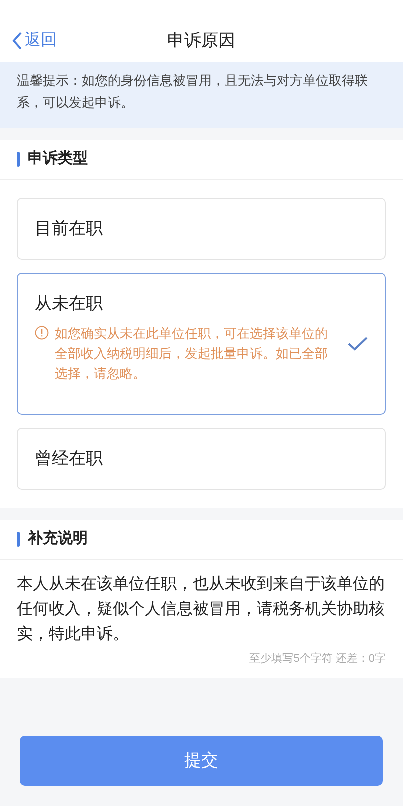 The image size is (403, 806). Describe the element at coordinates (201, 609) in the screenshot. I see `description-text: 本人从未在该单位任职，也从未收到来自于该单位的任何收入，疑似个人信息被冒用，请税务机关协助核实，特此申诉。` at that location.